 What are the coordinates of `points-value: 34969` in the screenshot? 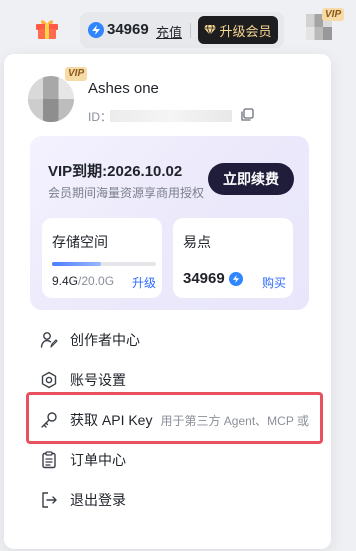 It's located at (204, 278).